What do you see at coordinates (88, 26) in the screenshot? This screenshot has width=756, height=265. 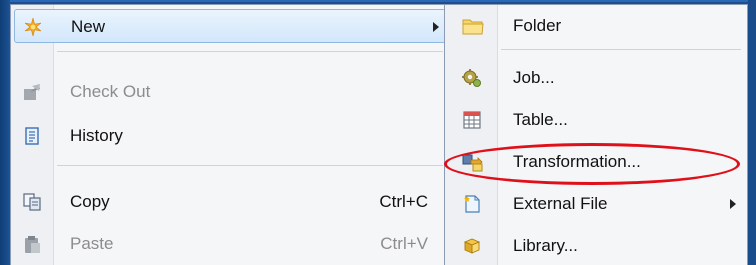 I see `menu-item-new-label: New` at bounding box center [88, 26].